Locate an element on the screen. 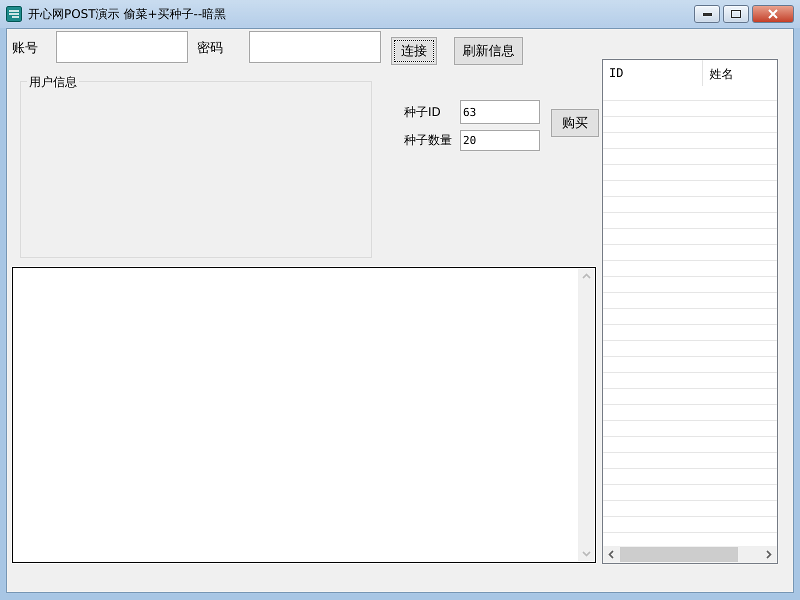 The height and width of the screenshot is (600, 800). connect-button: 连接 is located at coordinates (414, 51).